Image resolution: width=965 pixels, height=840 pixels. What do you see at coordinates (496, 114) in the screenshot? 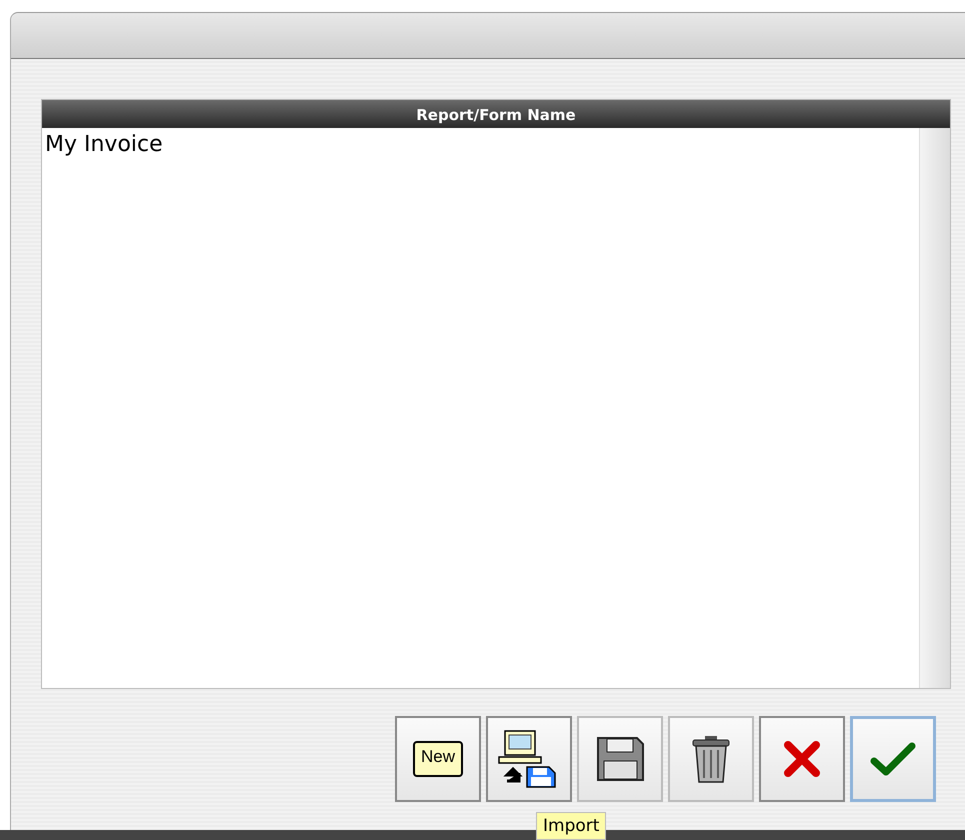
I see `column-header: Report/Form Name` at bounding box center [496, 114].